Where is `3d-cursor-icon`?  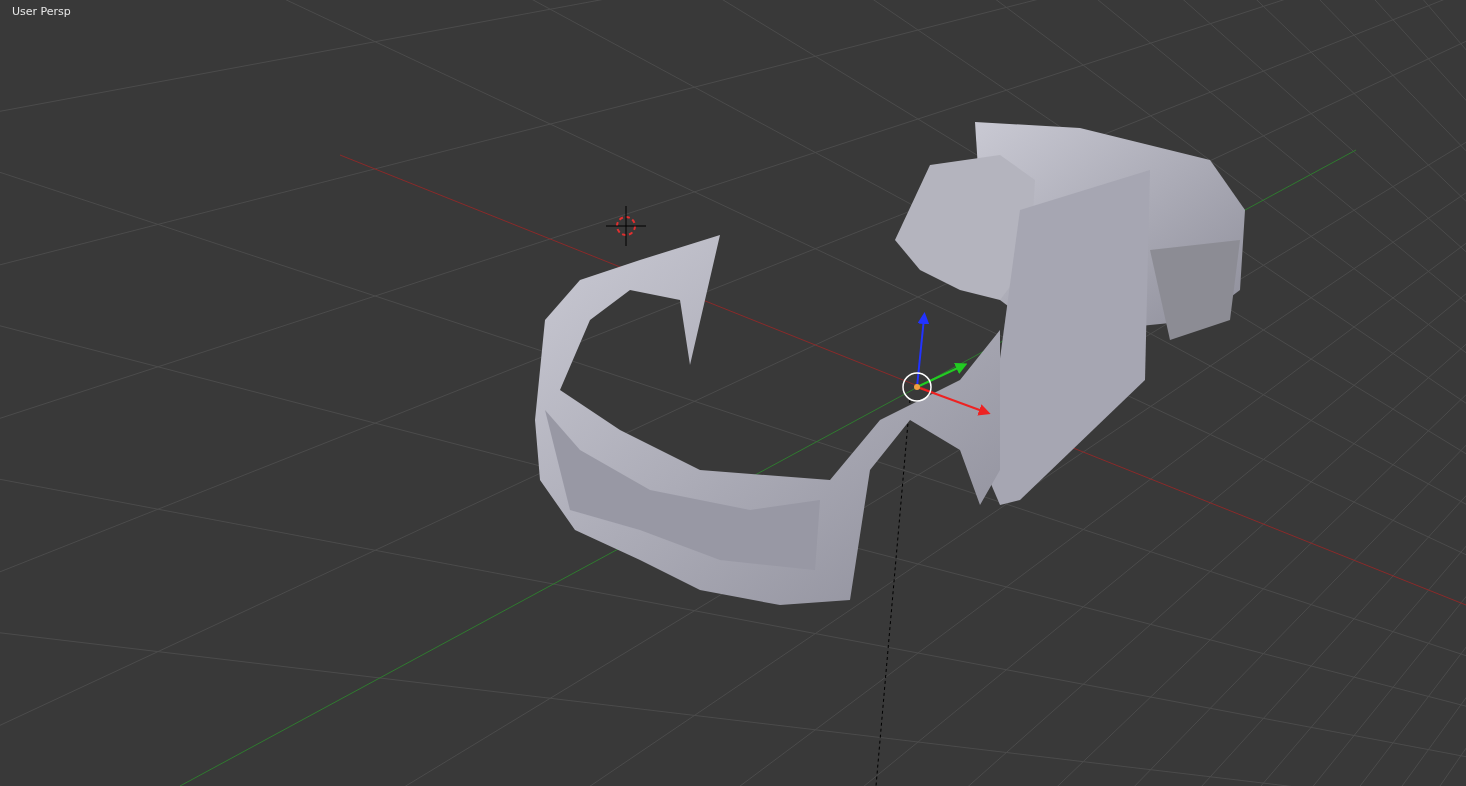
3d-cursor-icon is located at coordinates (626, 226).